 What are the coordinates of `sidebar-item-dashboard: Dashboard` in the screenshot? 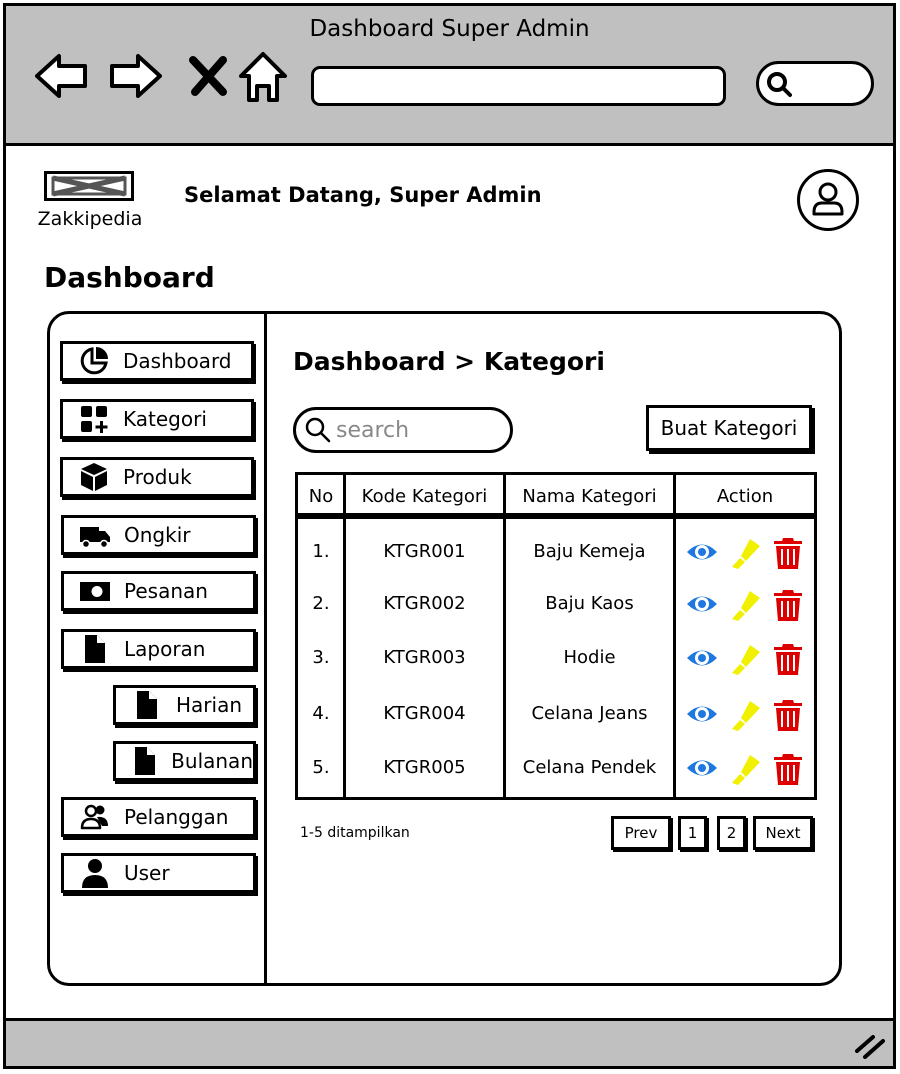 It's located at (157, 361).